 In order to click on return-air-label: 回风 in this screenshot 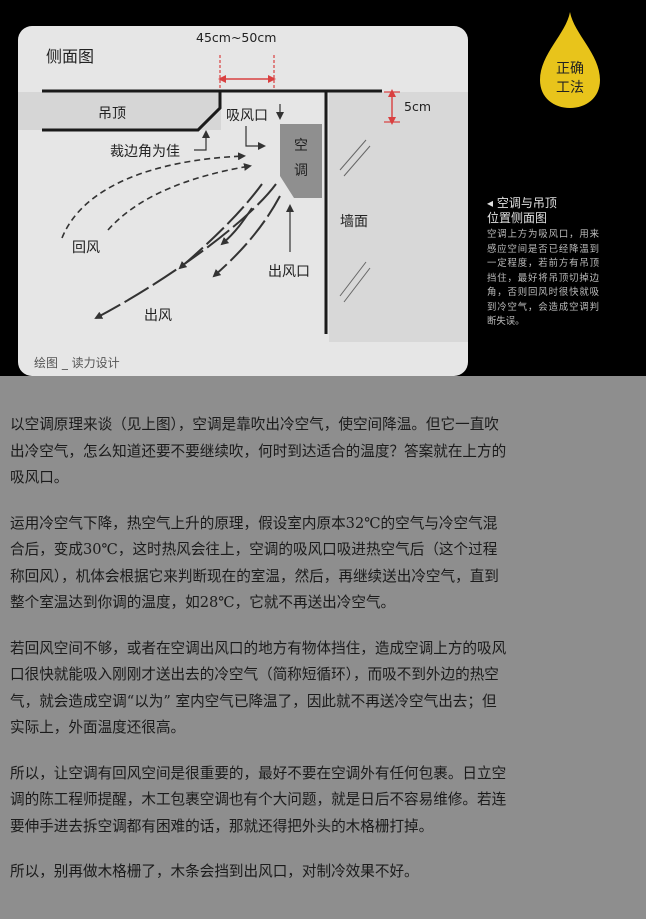, I will do `click(86, 248)`.